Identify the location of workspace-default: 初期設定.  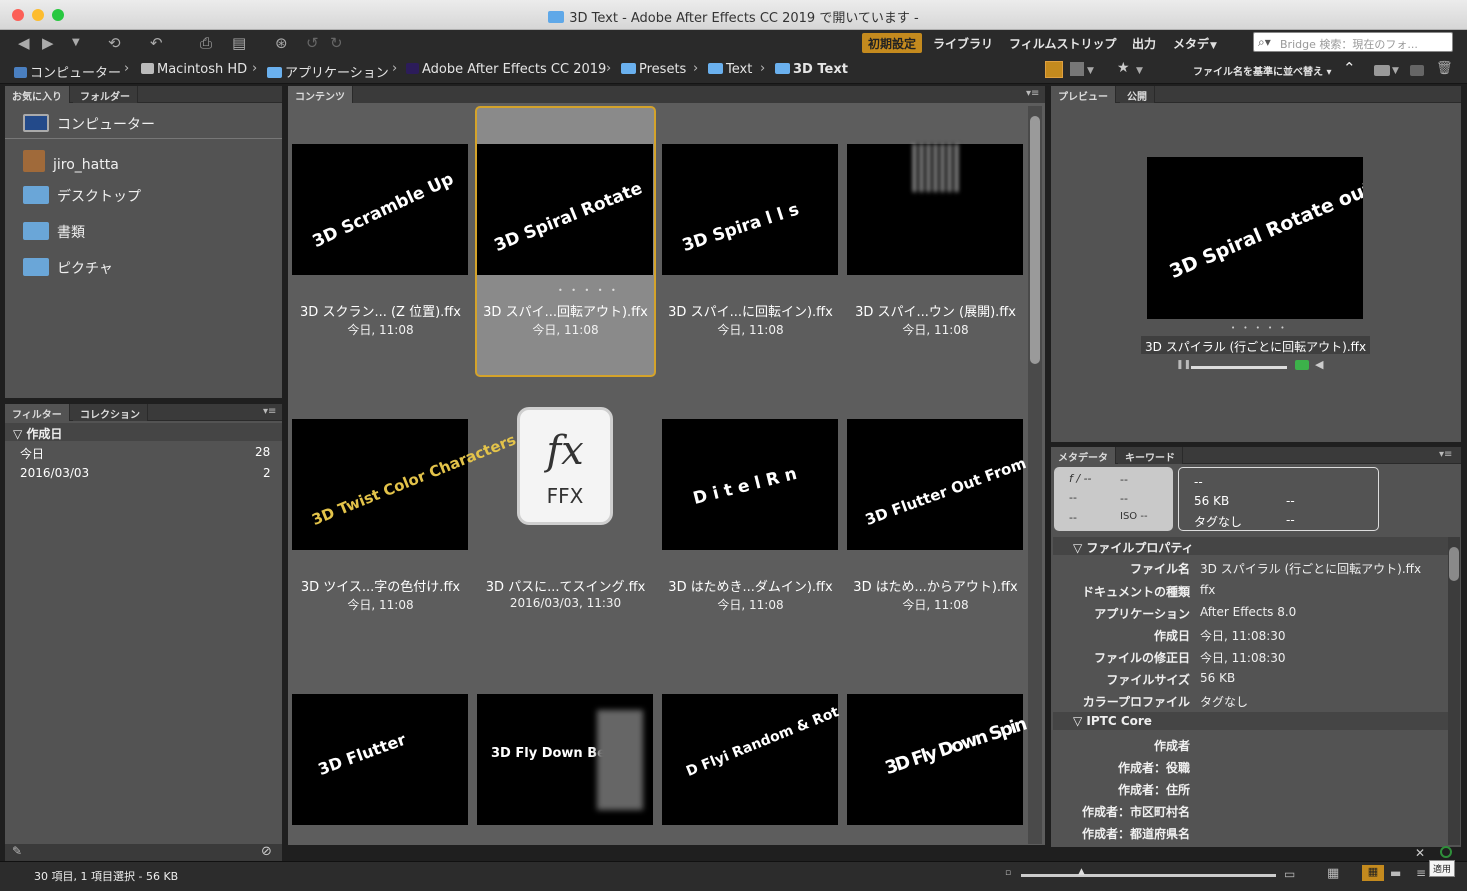
(892, 43).